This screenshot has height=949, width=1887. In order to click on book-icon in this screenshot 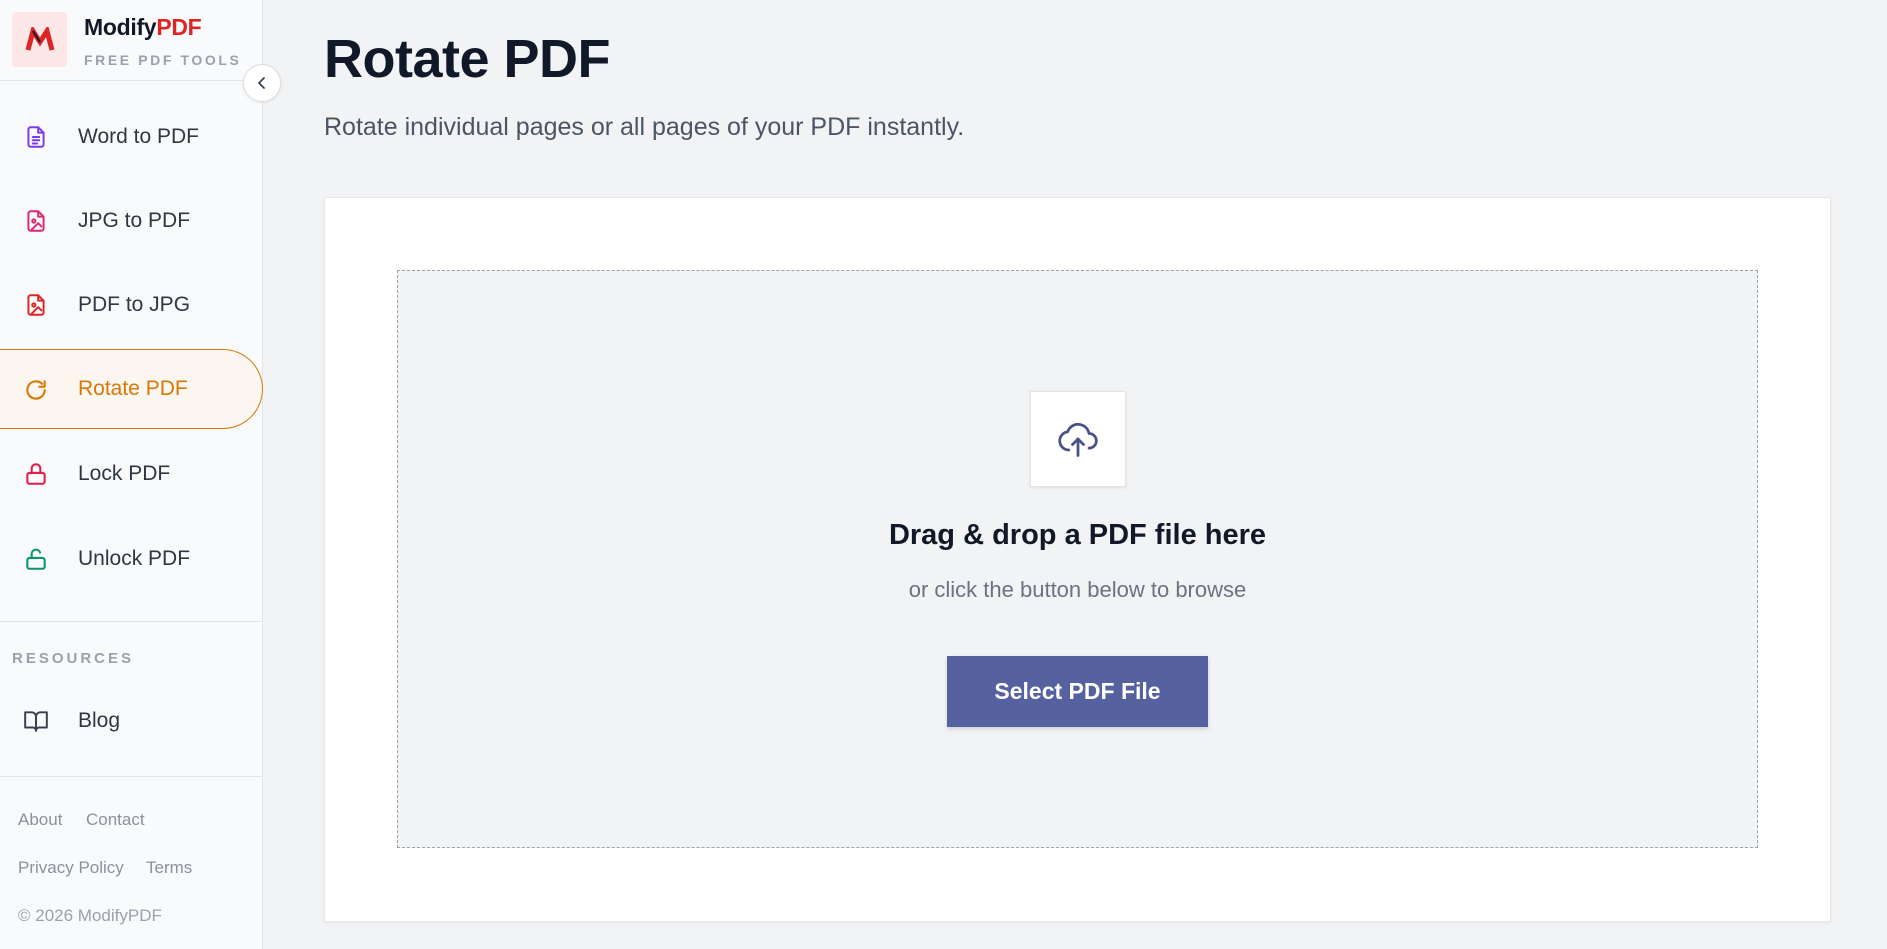, I will do `click(36, 721)`.